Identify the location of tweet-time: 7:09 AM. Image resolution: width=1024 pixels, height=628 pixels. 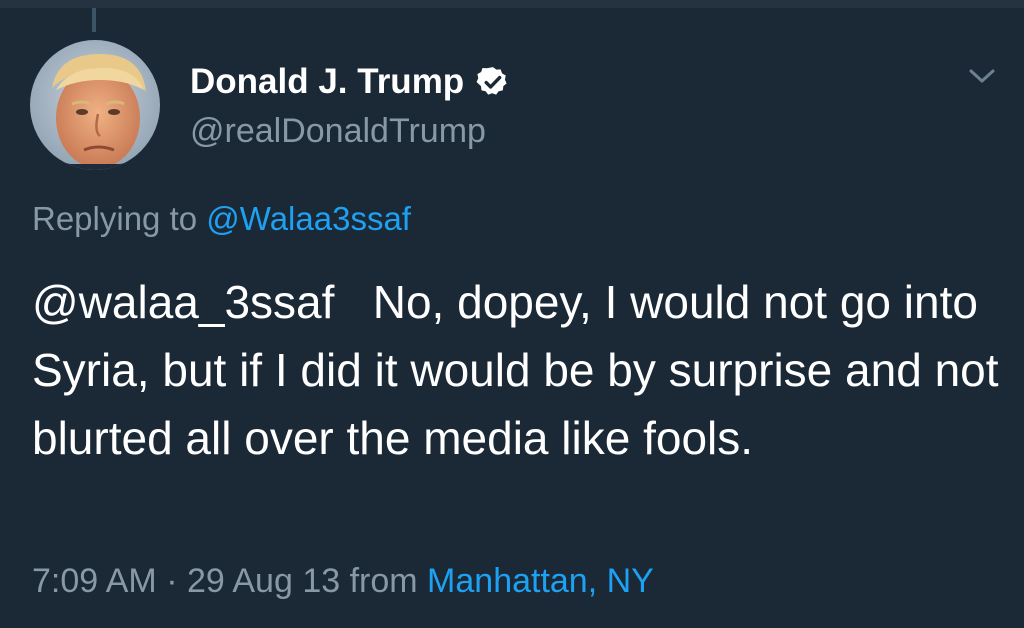
(94, 581).